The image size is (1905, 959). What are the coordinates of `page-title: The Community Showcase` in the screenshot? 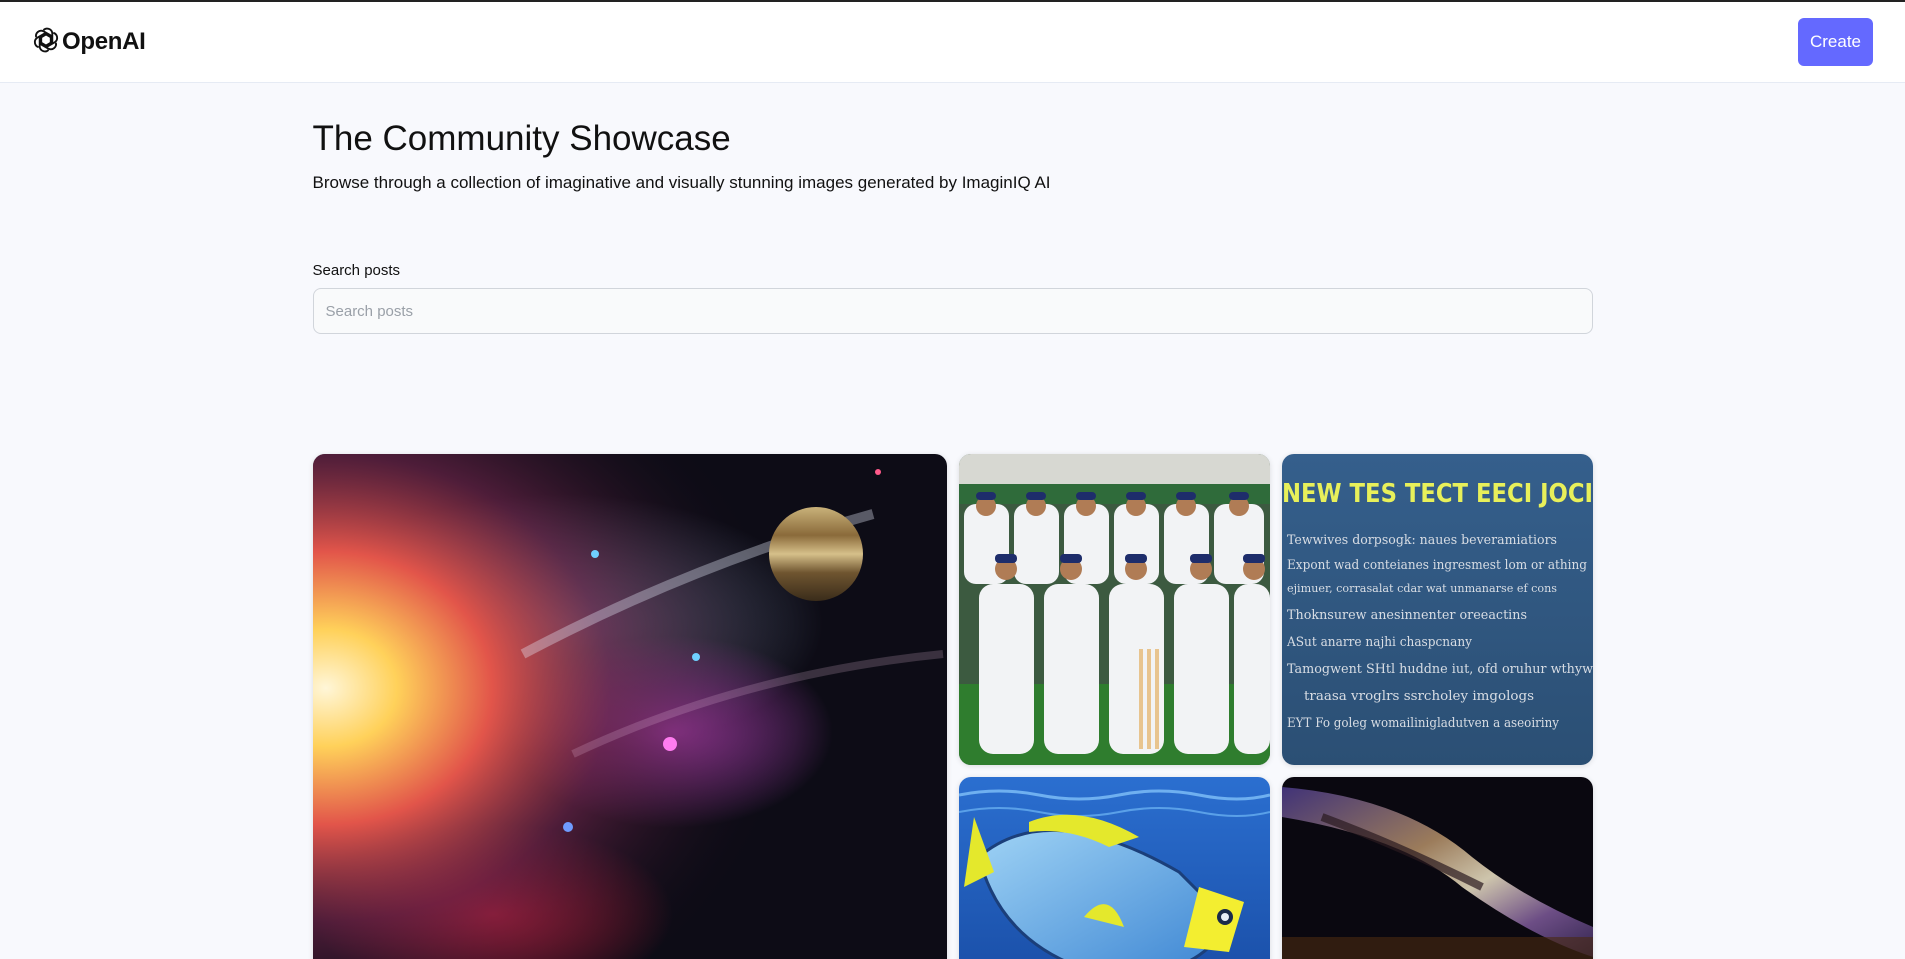 It's located at (521, 138).